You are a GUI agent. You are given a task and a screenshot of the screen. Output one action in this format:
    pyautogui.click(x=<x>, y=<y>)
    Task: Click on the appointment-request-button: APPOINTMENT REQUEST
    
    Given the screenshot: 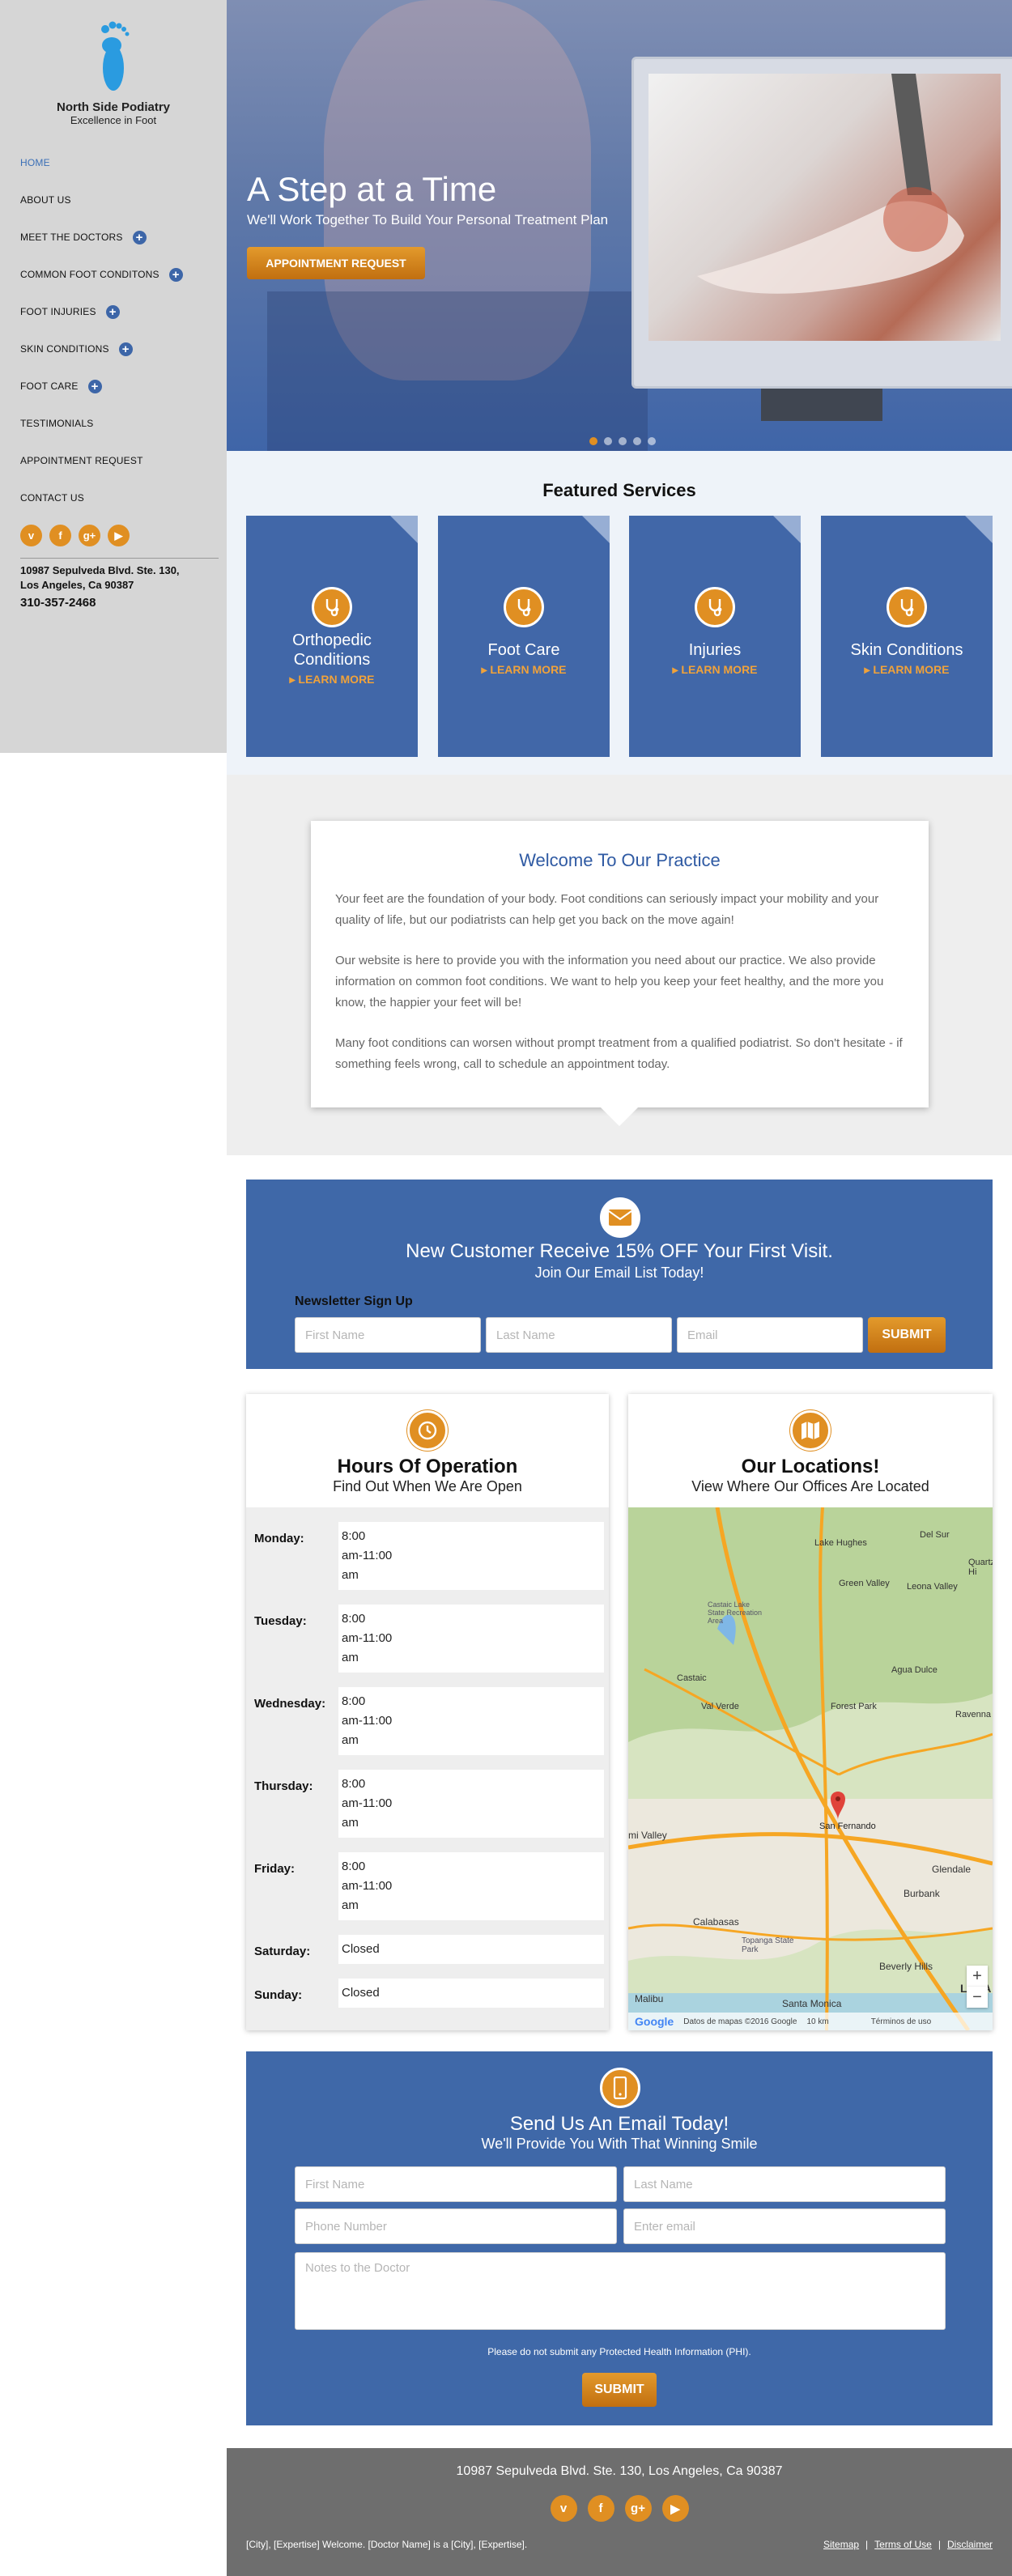 What is the action you would take?
    pyautogui.click(x=336, y=263)
    